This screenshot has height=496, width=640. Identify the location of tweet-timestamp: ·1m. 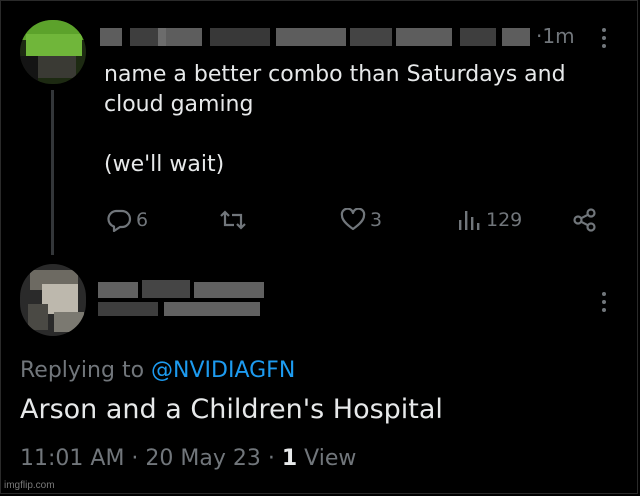
(555, 36).